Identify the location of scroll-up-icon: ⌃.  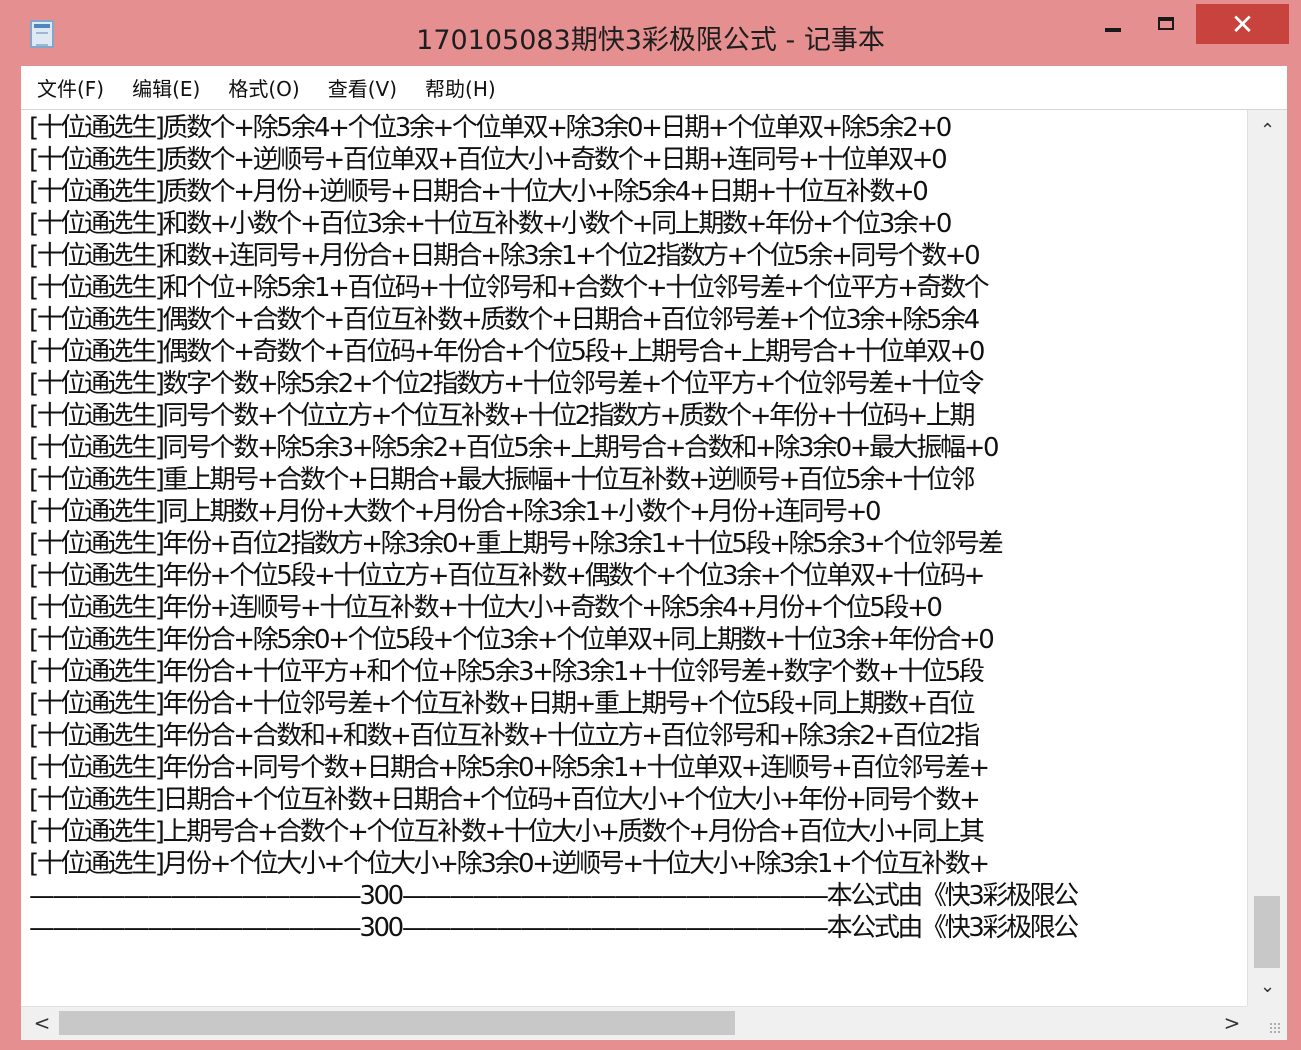
(1267, 131).